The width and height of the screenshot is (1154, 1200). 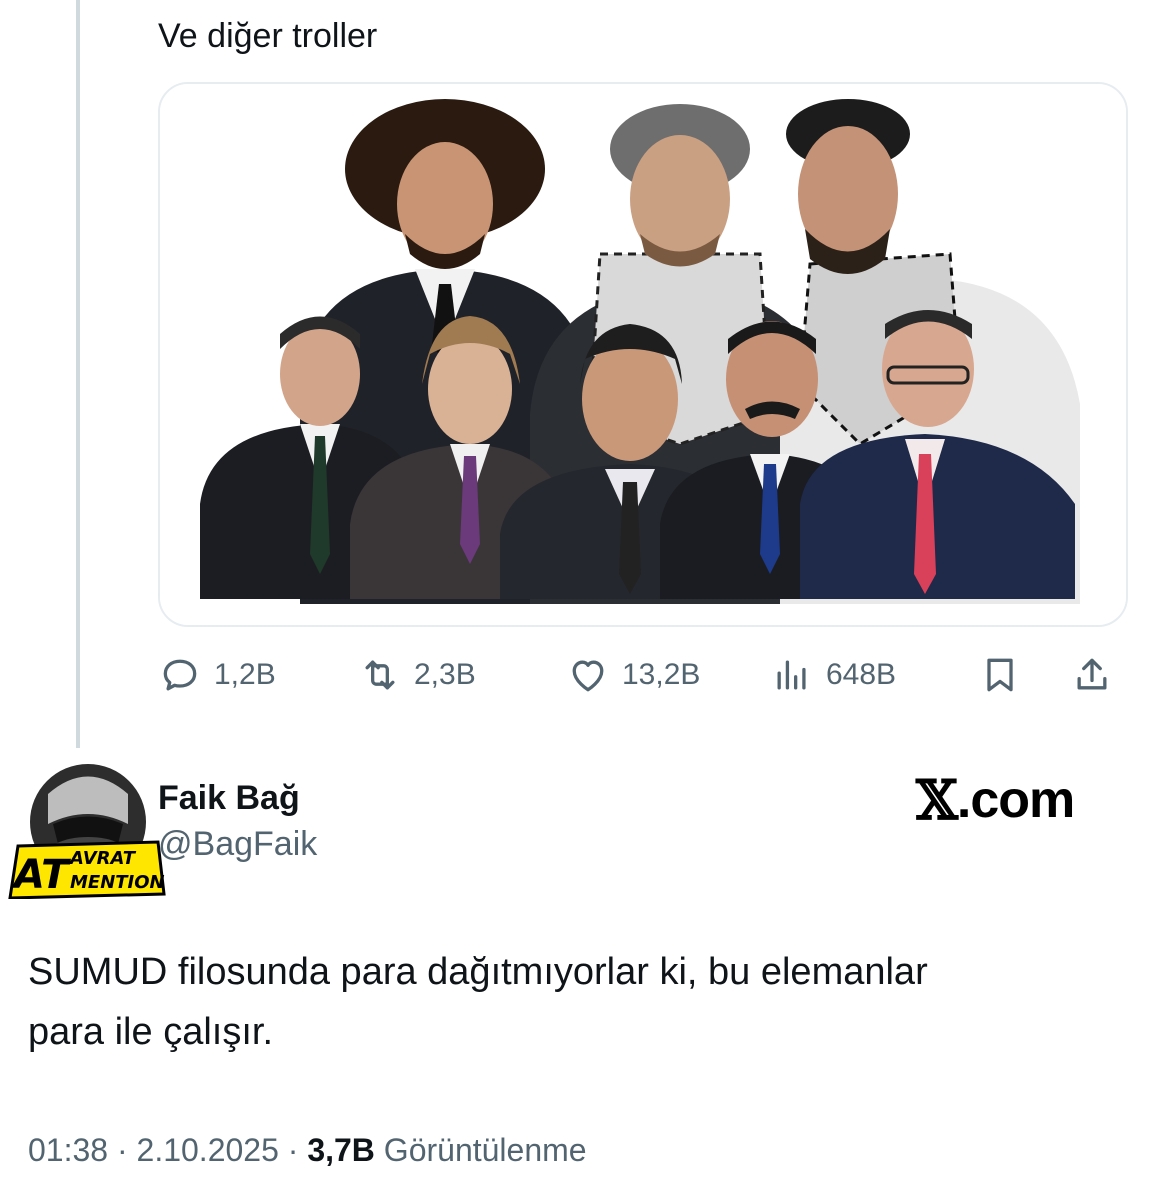 What do you see at coordinates (229, 798) in the screenshot?
I see `author-name: Faik Bağ` at bounding box center [229, 798].